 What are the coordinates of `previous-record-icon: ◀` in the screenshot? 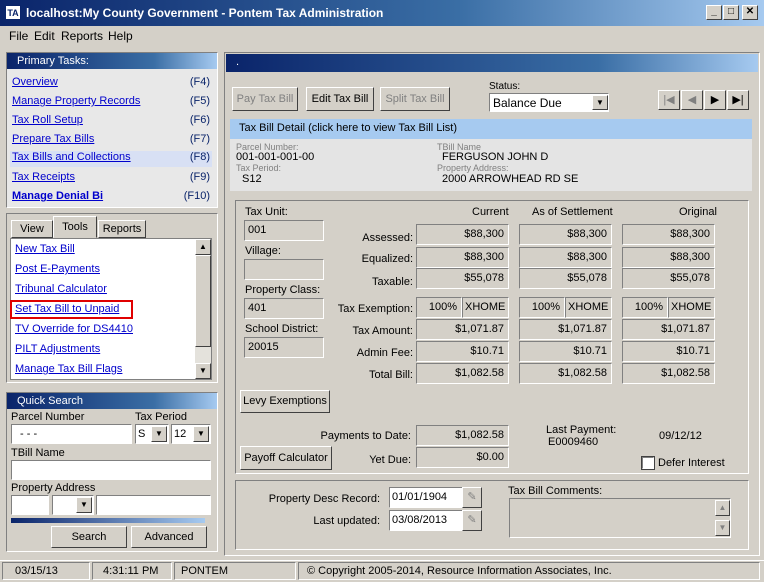 It's located at (692, 100).